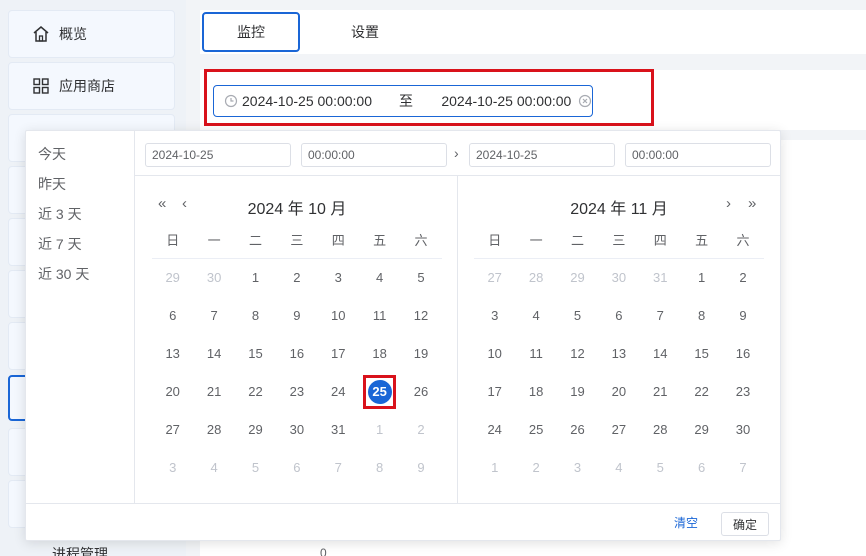  Describe the element at coordinates (745, 524) in the screenshot. I see `confirm-button: 确定` at that location.